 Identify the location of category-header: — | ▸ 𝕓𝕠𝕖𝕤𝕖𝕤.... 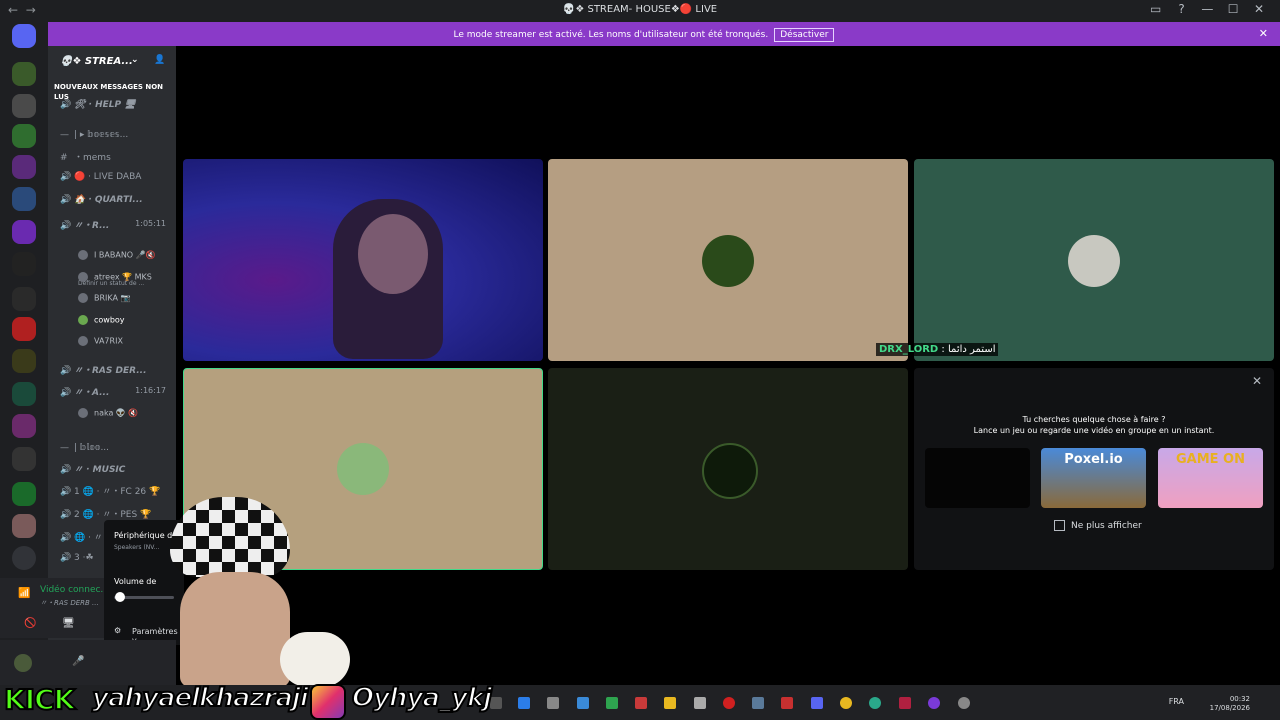
(115, 138).